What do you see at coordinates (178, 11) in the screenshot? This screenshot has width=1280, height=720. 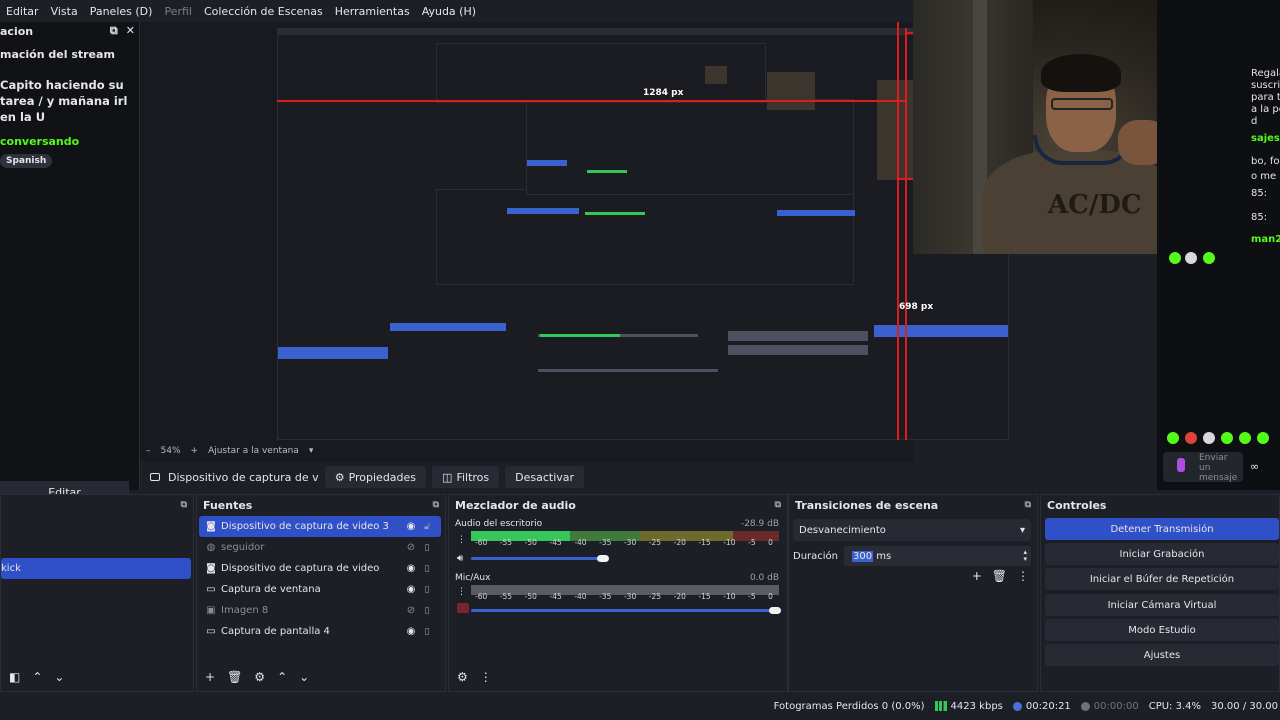 I see `menu-profile: Perfil` at bounding box center [178, 11].